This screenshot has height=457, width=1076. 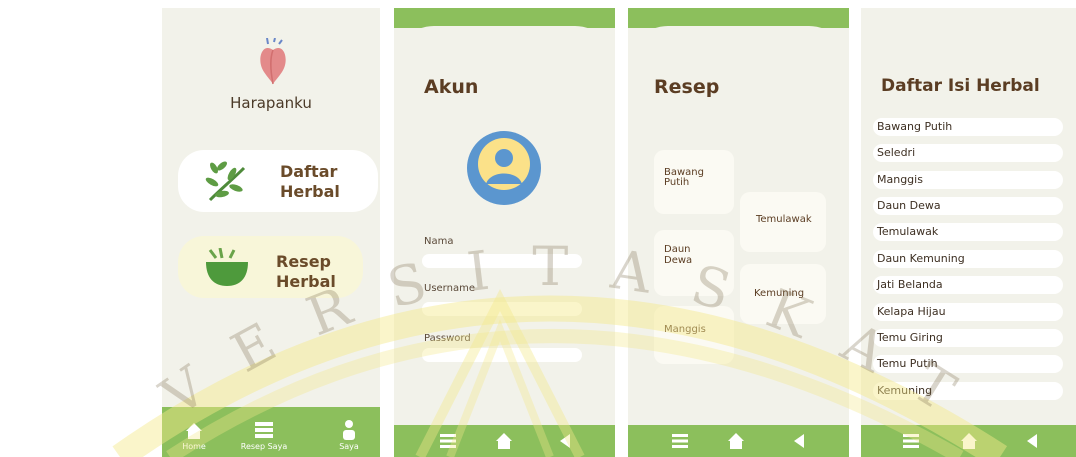 I want to click on list-item: Kelapa Hijau, so click(x=968, y=312).